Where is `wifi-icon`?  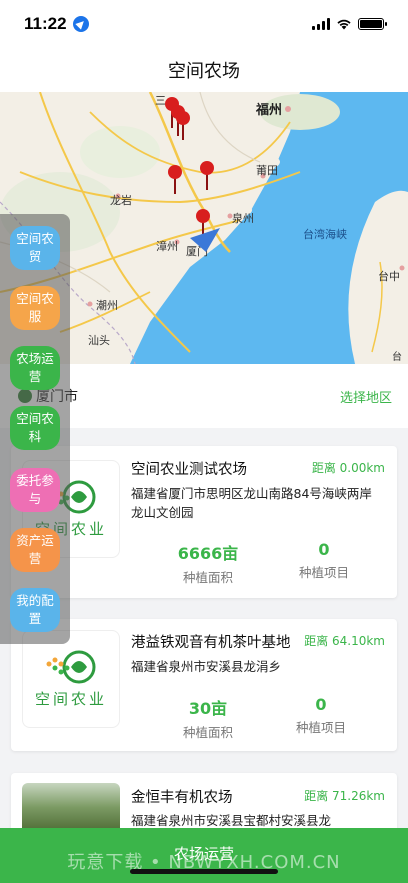 wifi-icon is located at coordinates (344, 24).